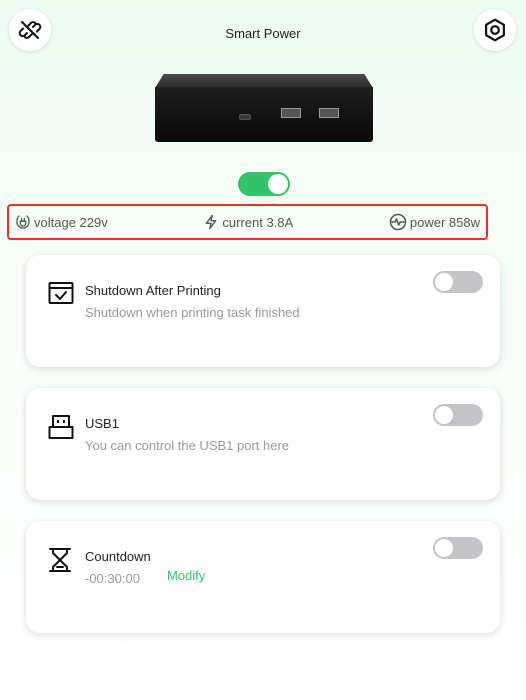  I want to click on smart-power-device-image, so click(264, 108).